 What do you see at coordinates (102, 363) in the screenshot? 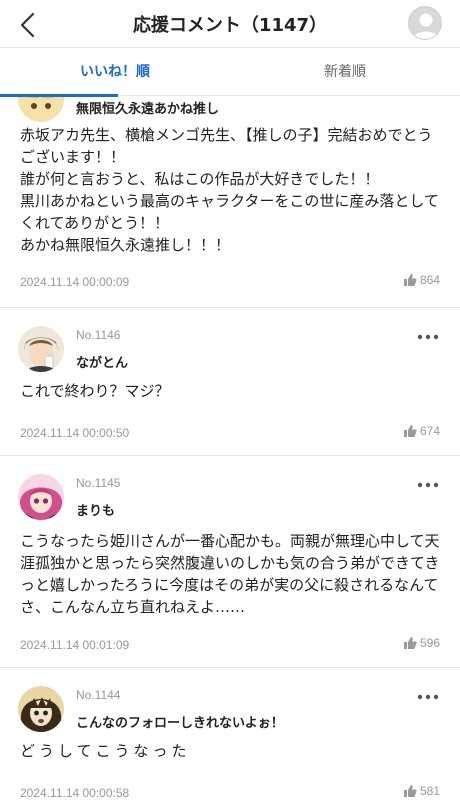
I see `commenter-name: ながとん` at bounding box center [102, 363].